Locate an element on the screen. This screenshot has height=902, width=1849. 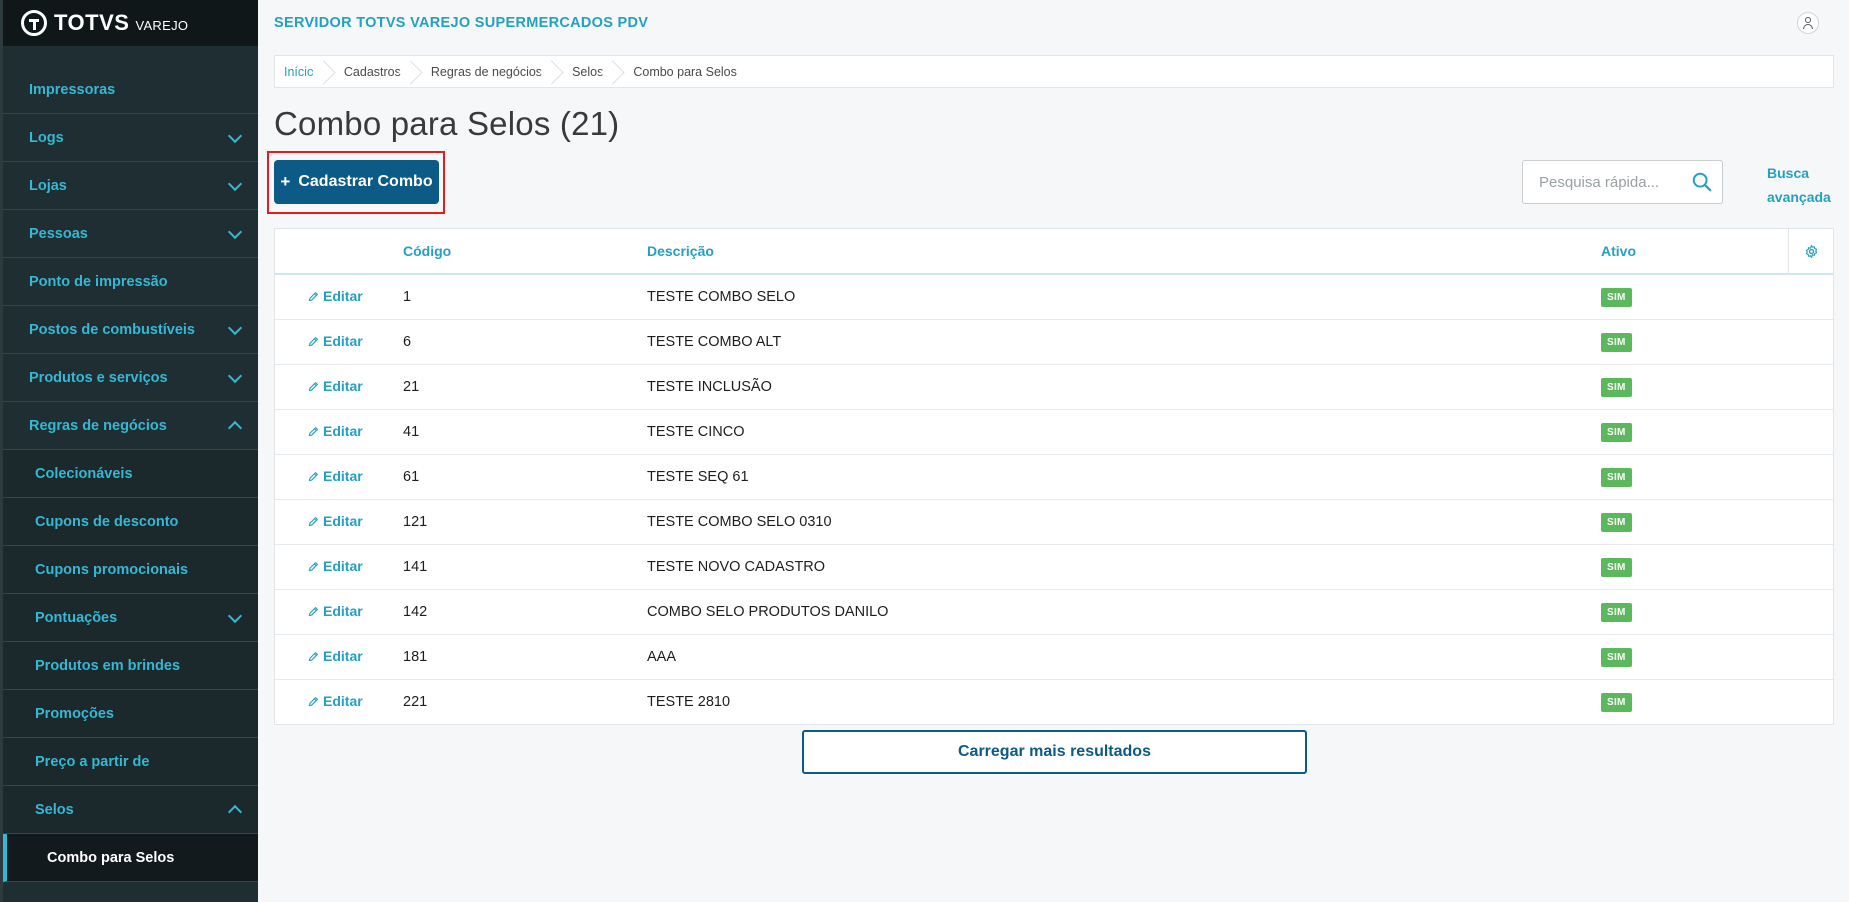
sidebar-item: Selos is located at coordinates (130, 810).